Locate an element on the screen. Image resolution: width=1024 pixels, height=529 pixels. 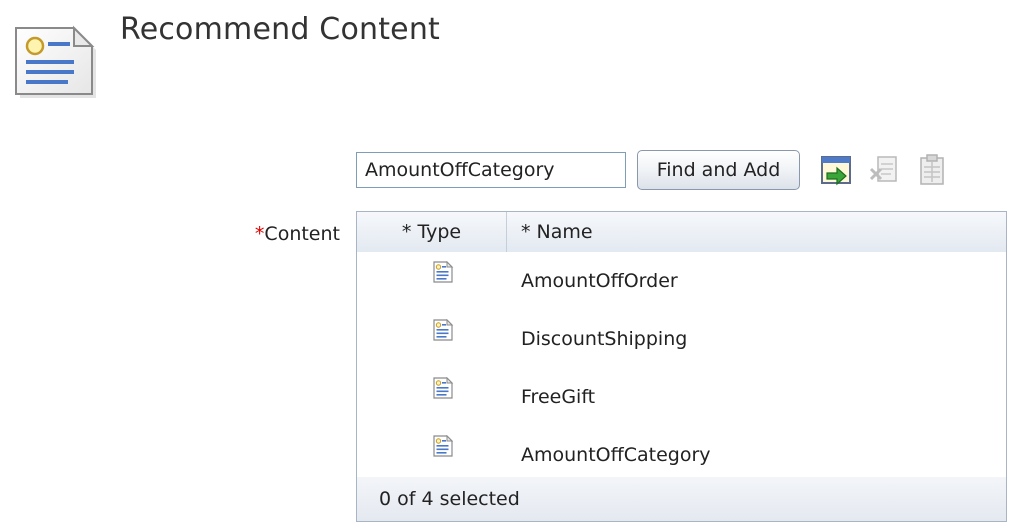
selection-status: 0 of 4 selected is located at coordinates (449, 499).